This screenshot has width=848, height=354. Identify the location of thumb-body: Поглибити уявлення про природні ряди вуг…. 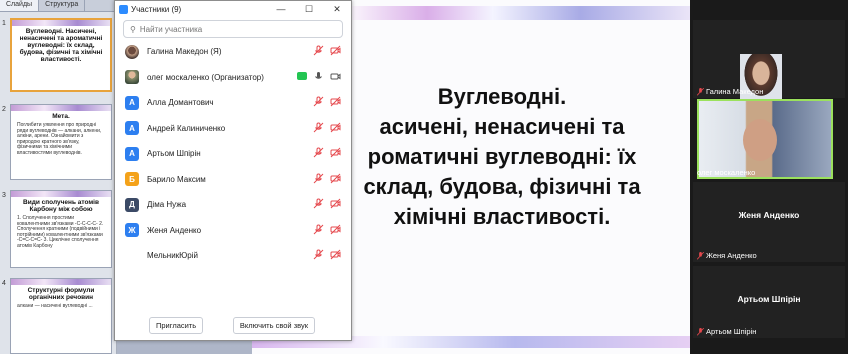
(59, 139).